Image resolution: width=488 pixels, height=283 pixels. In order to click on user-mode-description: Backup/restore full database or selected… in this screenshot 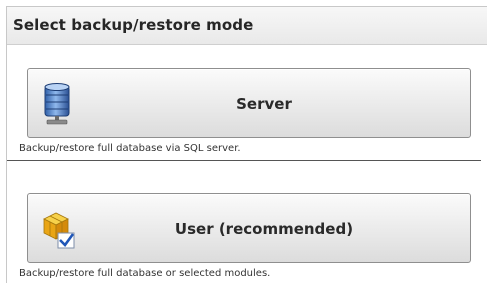, I will do `click(145, 273)`.